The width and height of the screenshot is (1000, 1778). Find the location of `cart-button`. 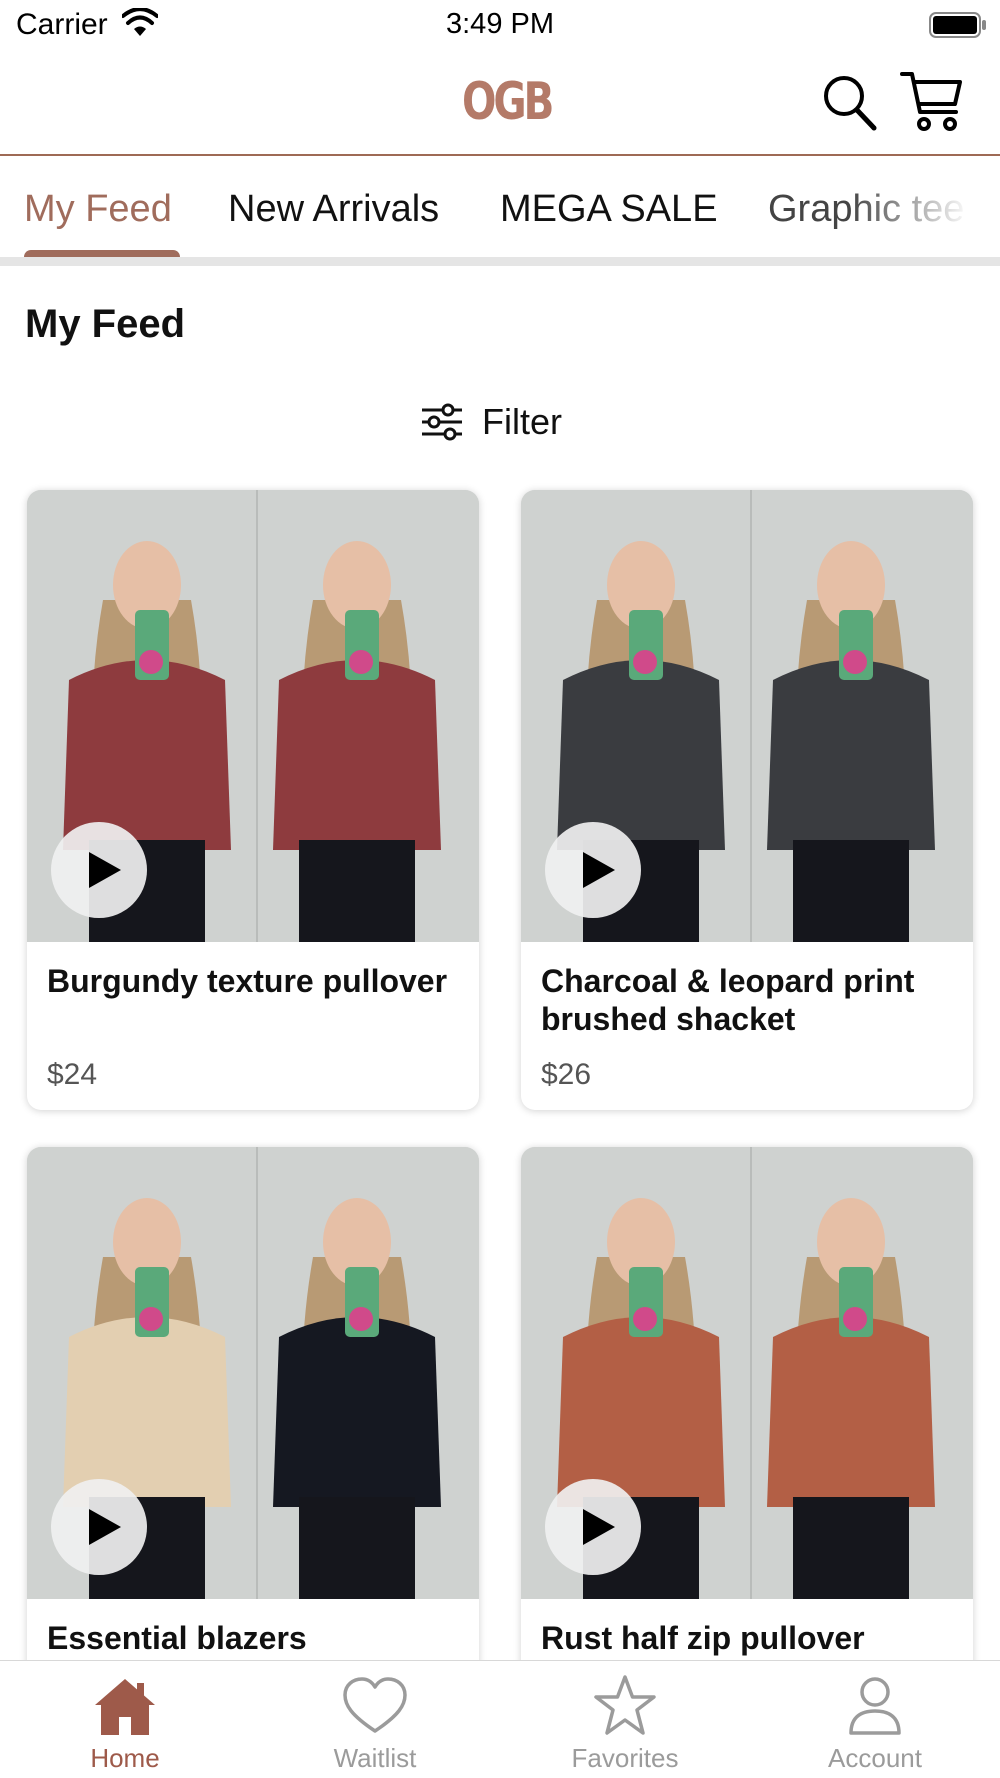

cart-button is located at coordinates (932, 101).